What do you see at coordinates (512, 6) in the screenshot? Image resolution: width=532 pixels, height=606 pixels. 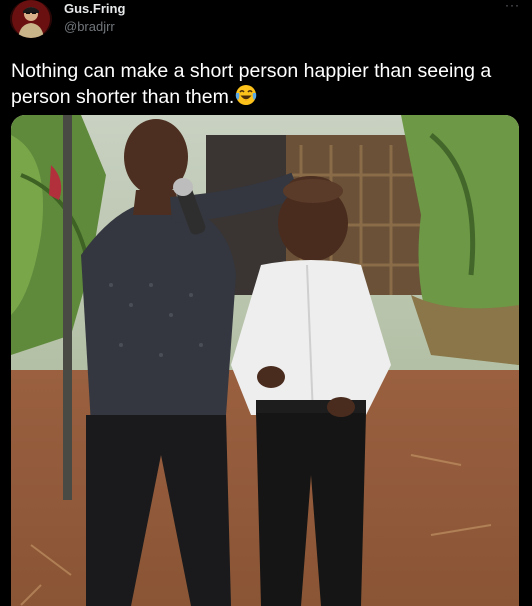 I see `more-options-icon: ···` at bounding box center [512, 6].